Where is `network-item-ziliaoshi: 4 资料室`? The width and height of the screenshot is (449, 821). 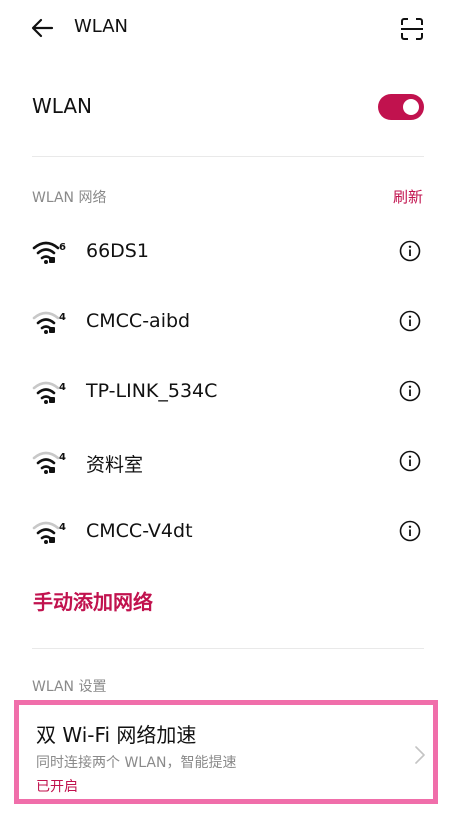 network-item-ziliaoshi: 4 资料室 is located at coordinates (224, 463).